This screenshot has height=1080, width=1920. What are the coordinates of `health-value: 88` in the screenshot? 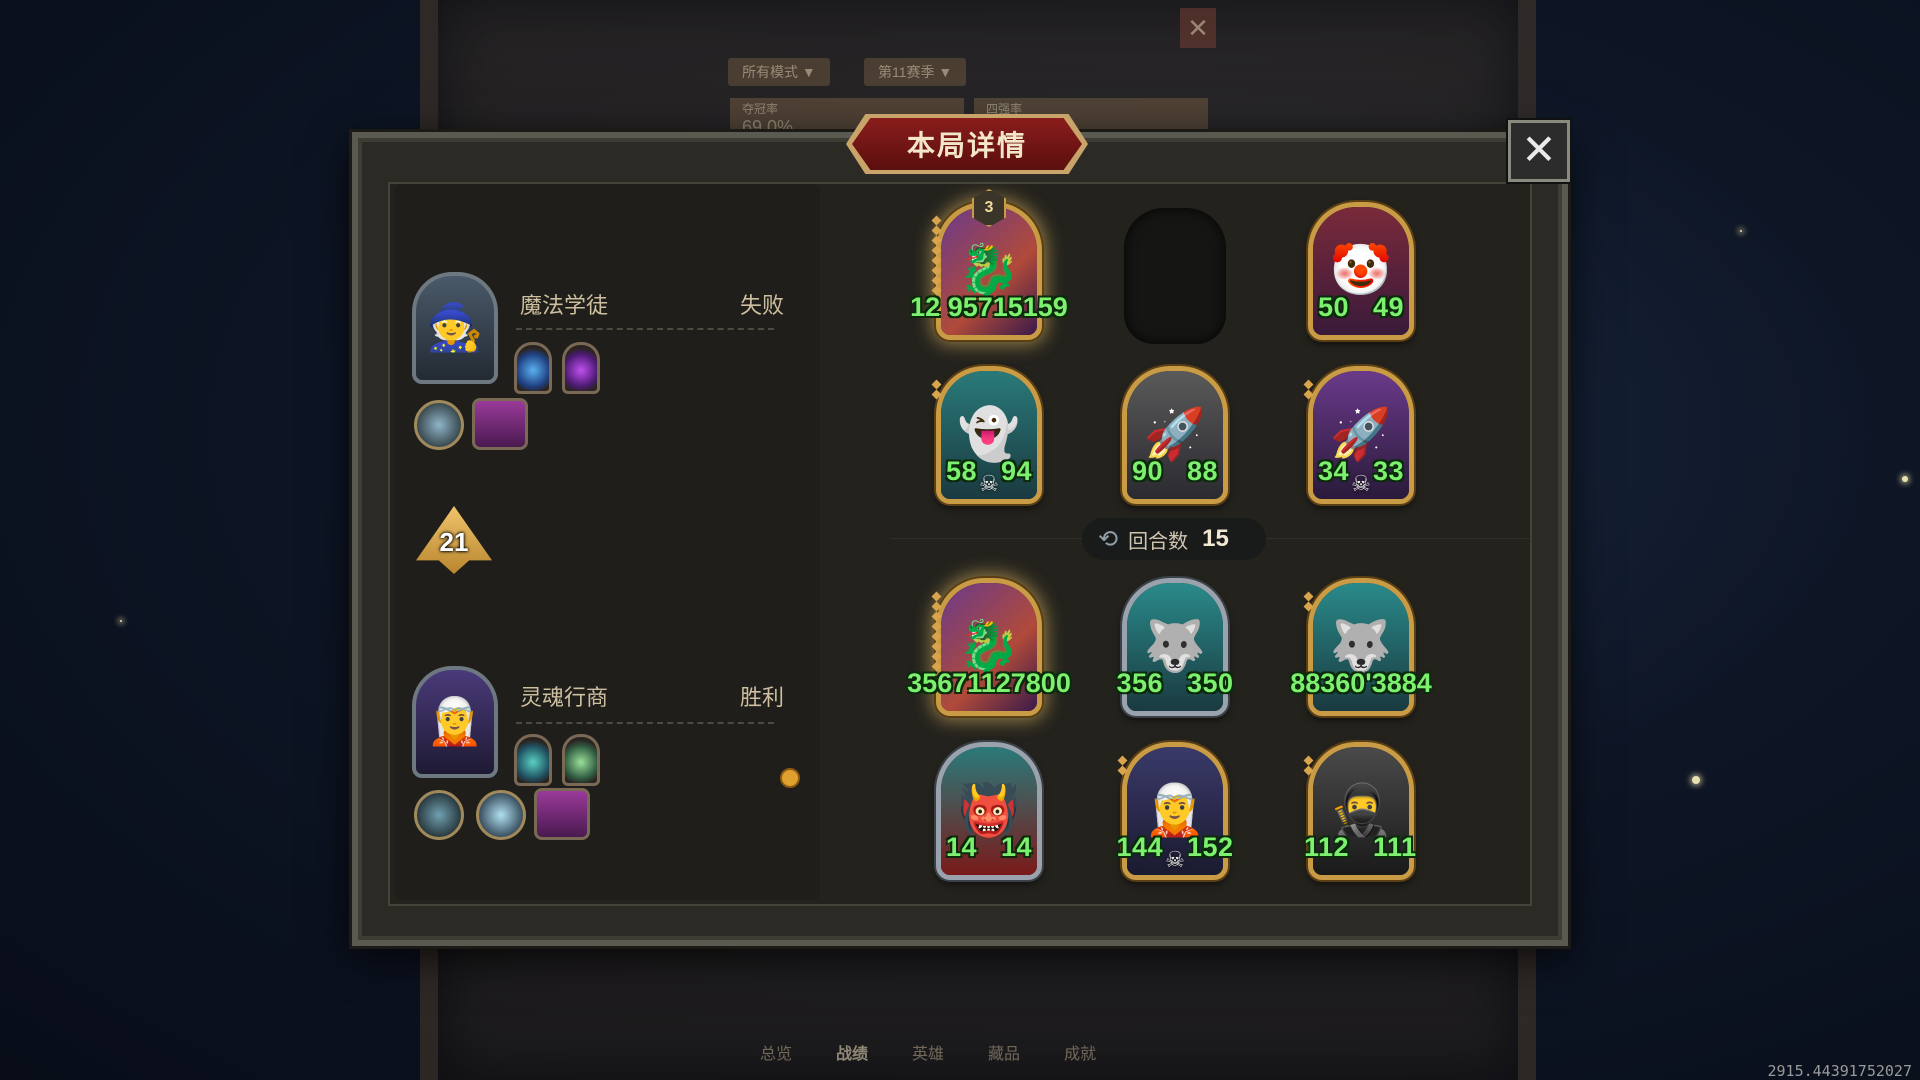 It's located at (1203, 471).